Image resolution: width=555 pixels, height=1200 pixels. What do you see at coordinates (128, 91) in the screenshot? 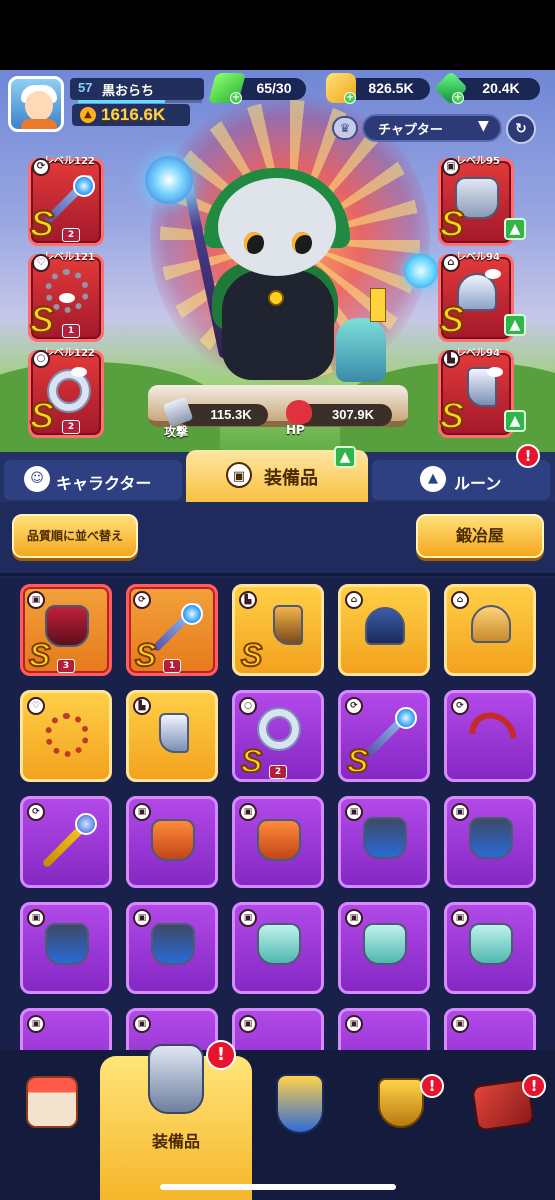
I see `player-name: 黒おらち` at bounding box center [128, 91].